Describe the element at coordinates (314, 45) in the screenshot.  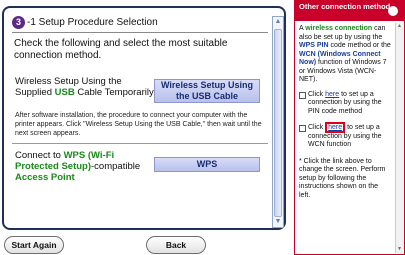
I see `side-intro-wps-pin: WPS PIN` at that location.